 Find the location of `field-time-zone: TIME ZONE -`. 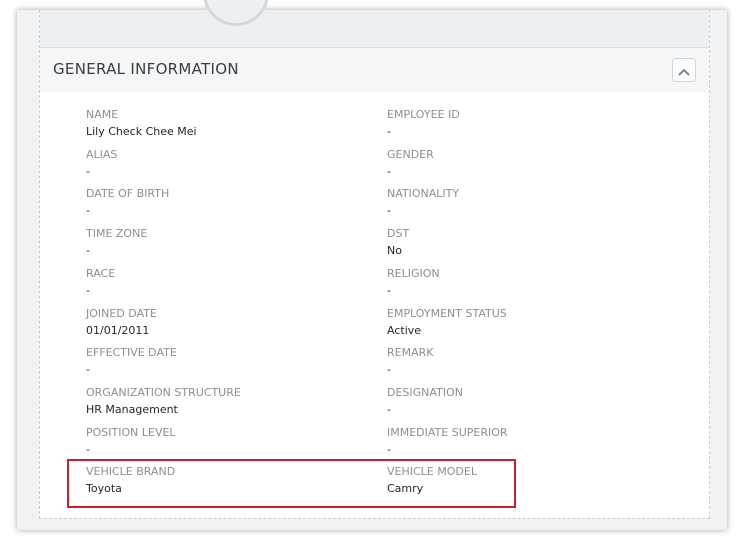

field-time-zone: TIME ZONE - is located at coordinates (116, 242).